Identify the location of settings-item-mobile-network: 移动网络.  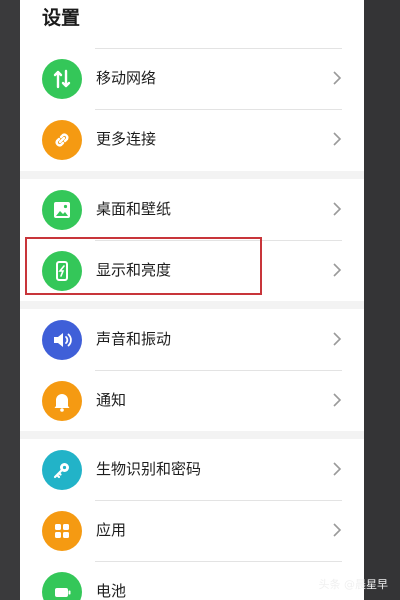
(192, 78).